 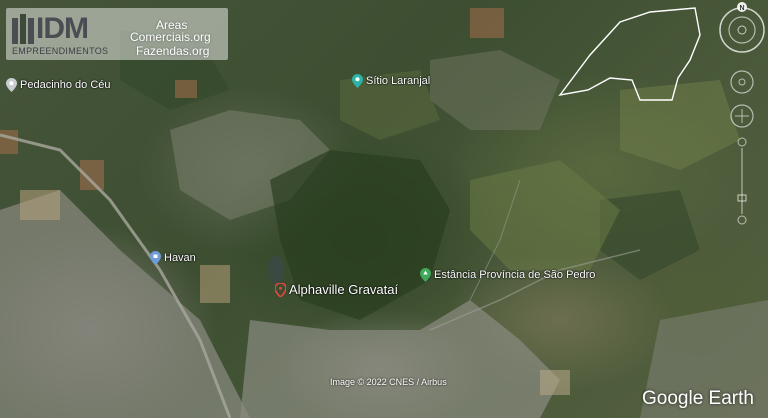 What do you see at coordinates (170, 37) in the screenshot?
I see `logo-comerciais-text: Comerciais.org` at bounding box center [170, 37].